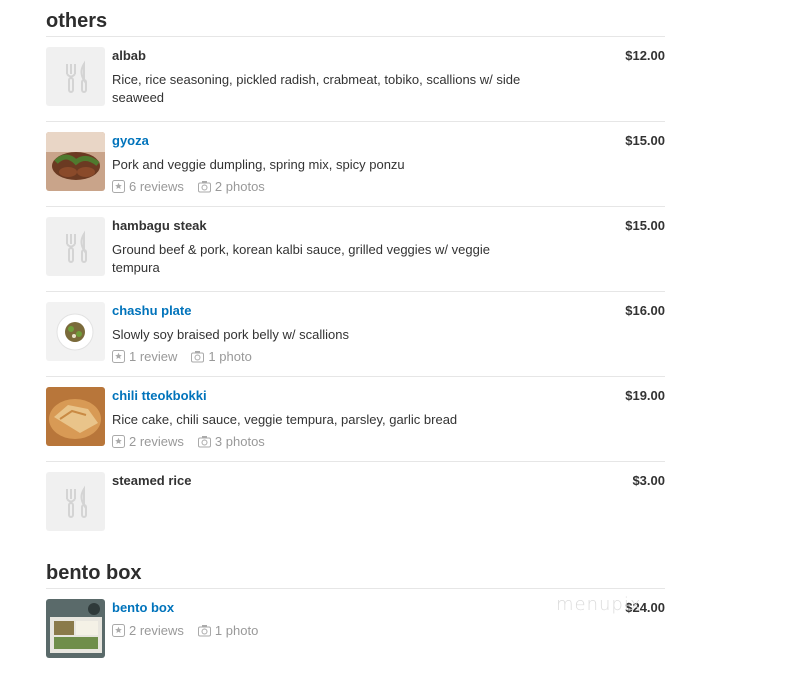 The height and width of the screenshot is (686, 789). What do you see at coordinates (159, 225) in the screenshot?
I see `item-name: hambagu steak` at bounding box center [159, 225].